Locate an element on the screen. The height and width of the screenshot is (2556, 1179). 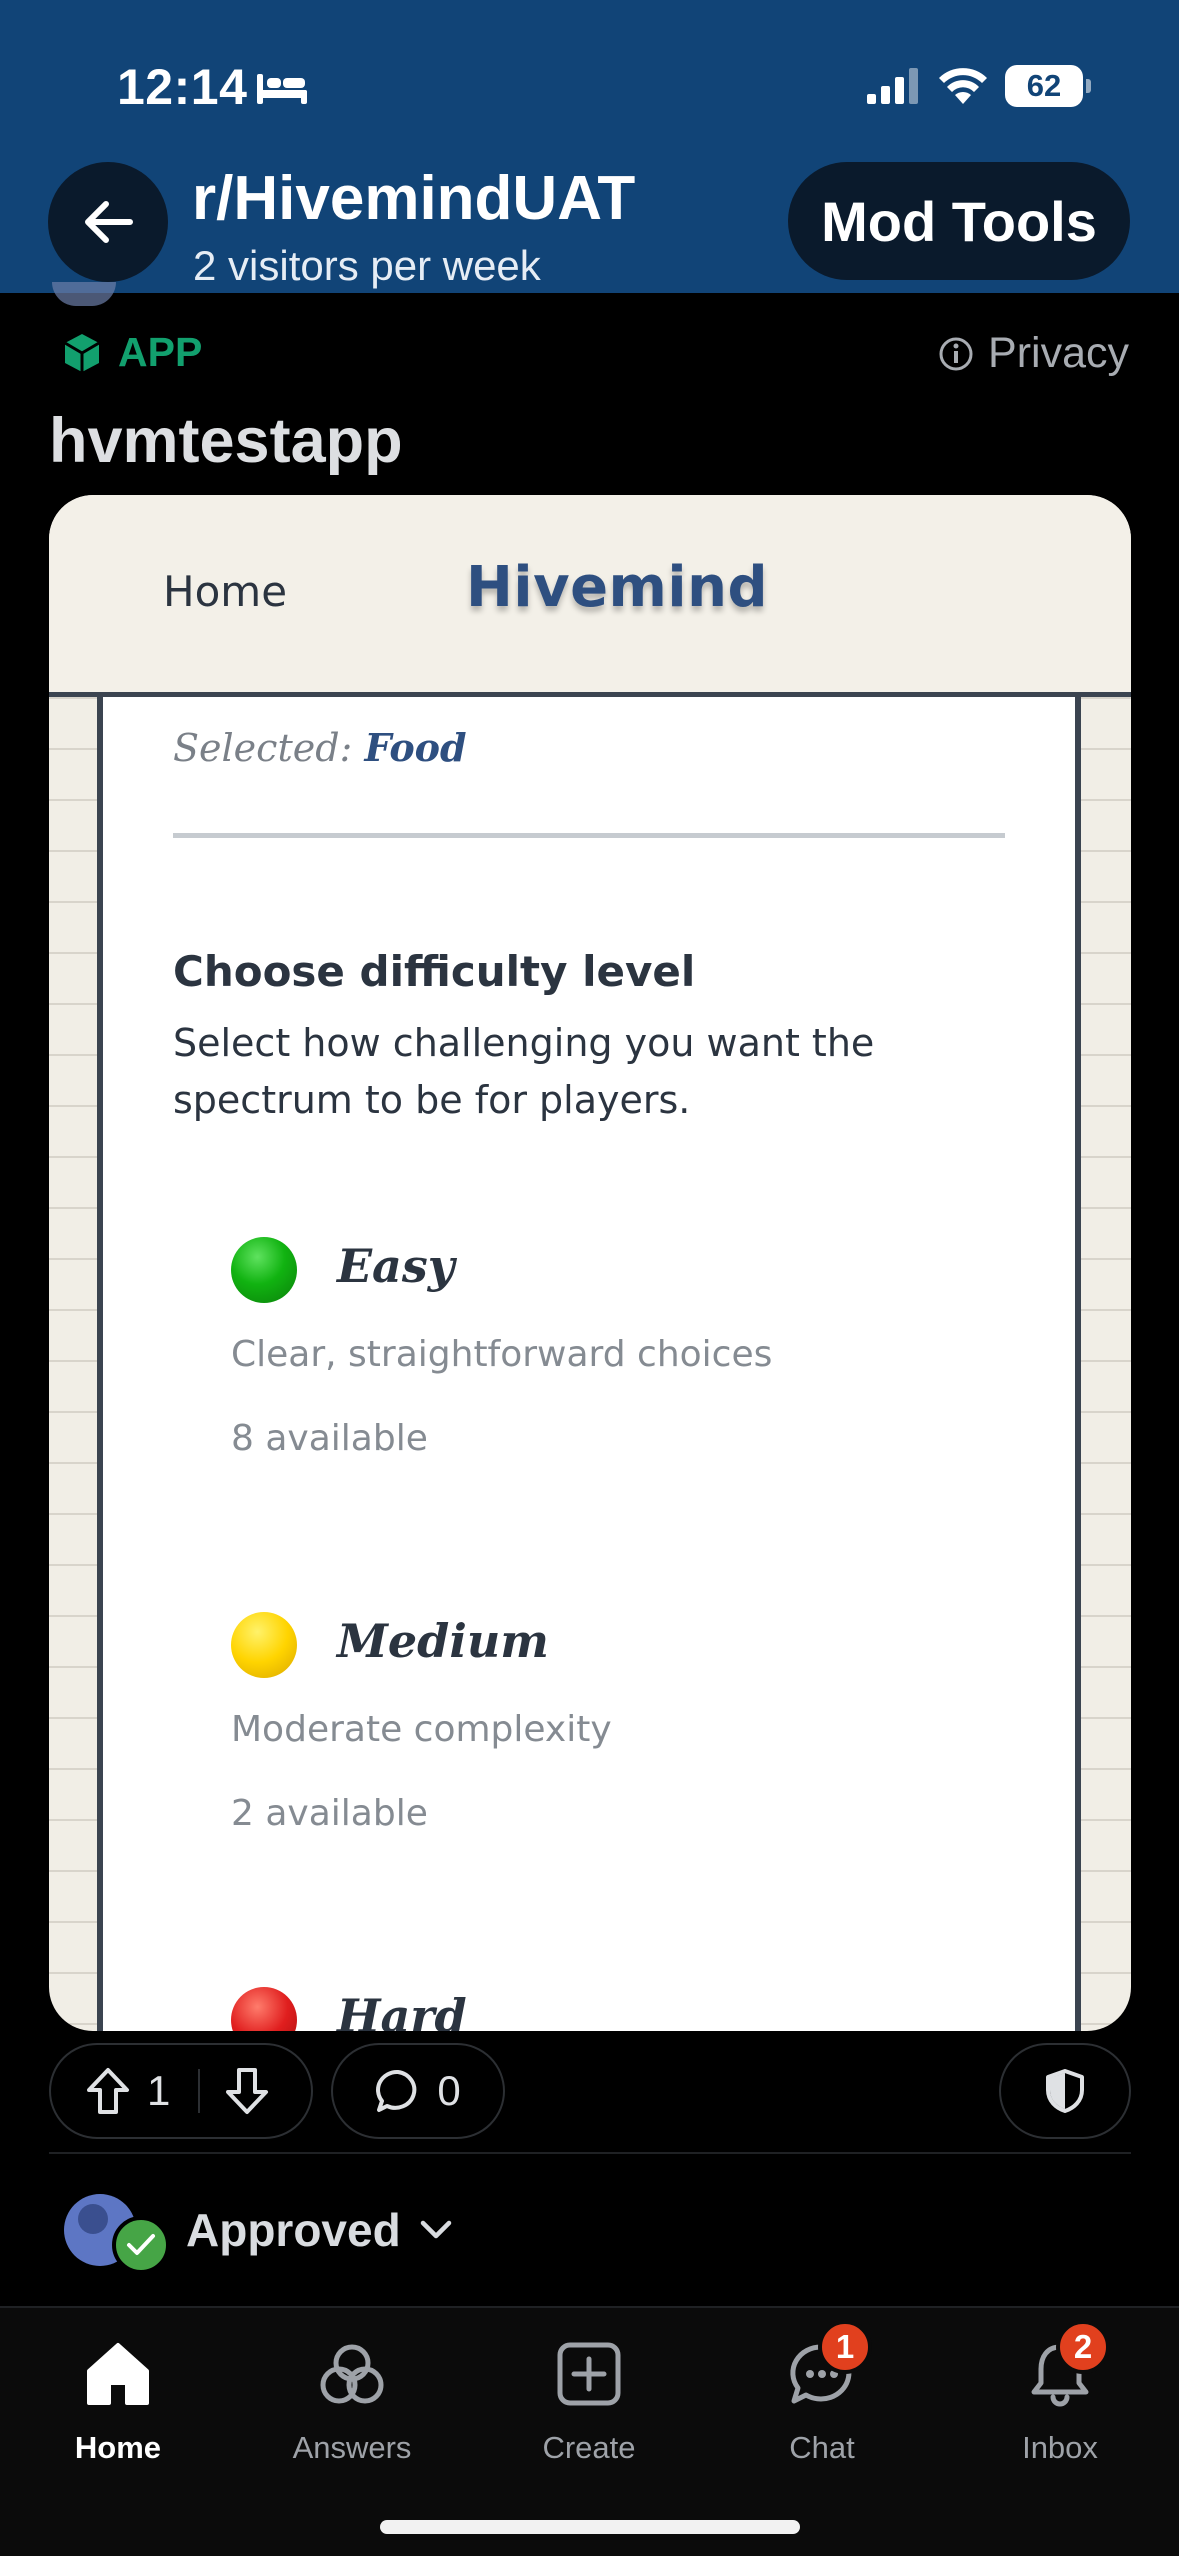
arrow-left-icon is located at coordinates (109, 222).